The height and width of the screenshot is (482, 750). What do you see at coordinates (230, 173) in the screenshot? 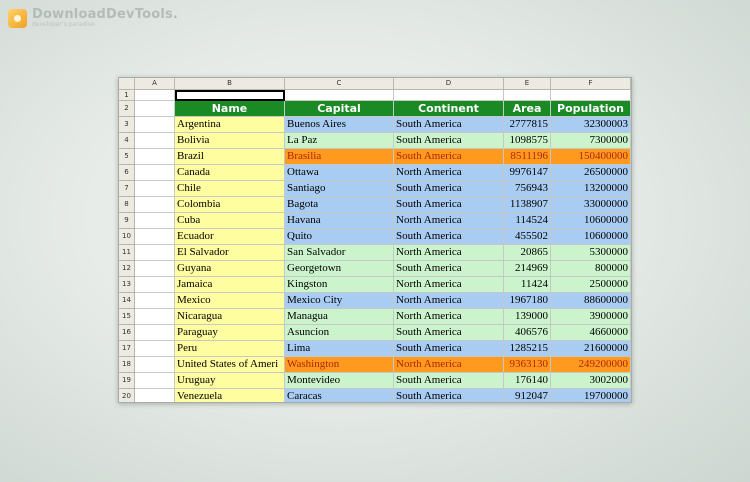
I see `country-name-cell: Canada` at bounding box center [230, 173].